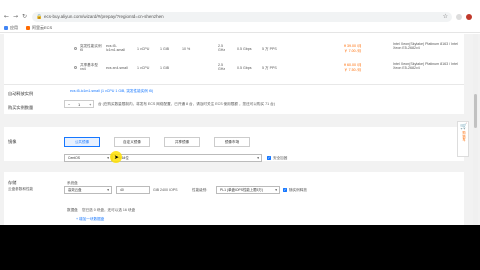 The height and width of the screenshot is (270, 480). Describe the element at coordinates (280, 158) in the screenshot. I see `security-harden-label: 安全加固` at that location.